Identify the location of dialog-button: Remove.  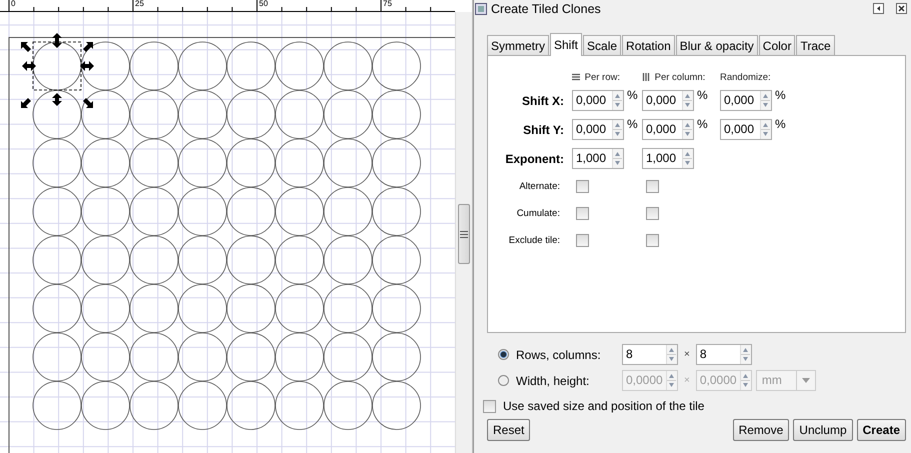
(761, 430).